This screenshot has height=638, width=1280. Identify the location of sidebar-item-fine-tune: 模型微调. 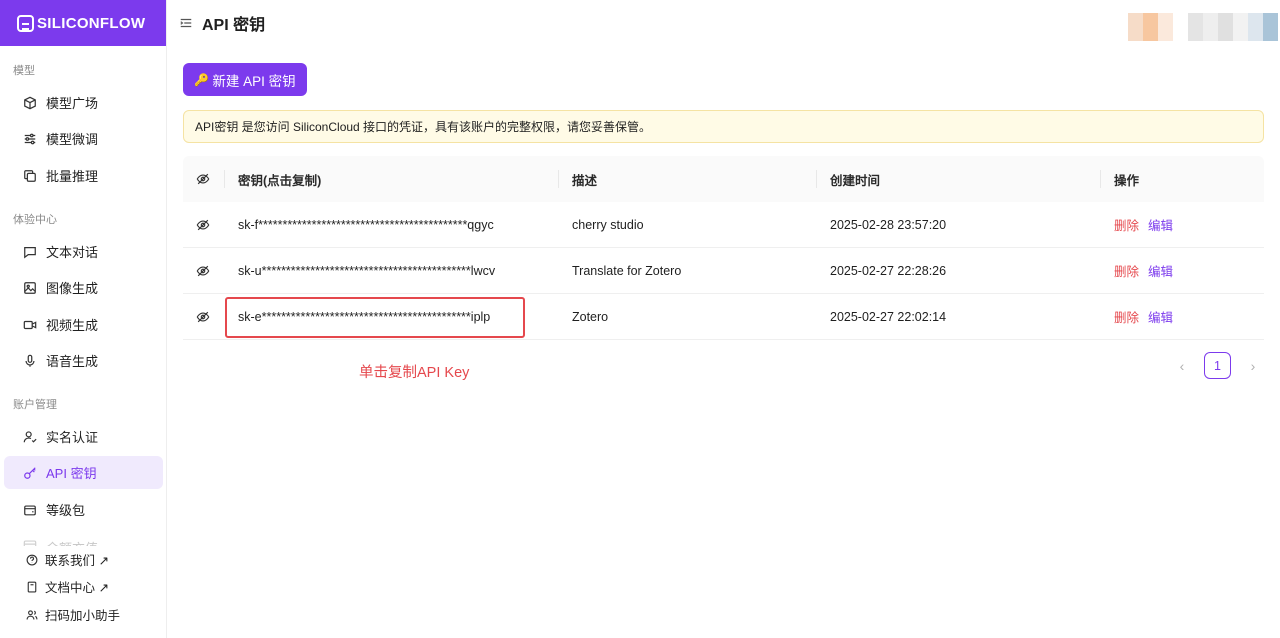
(83, 138).